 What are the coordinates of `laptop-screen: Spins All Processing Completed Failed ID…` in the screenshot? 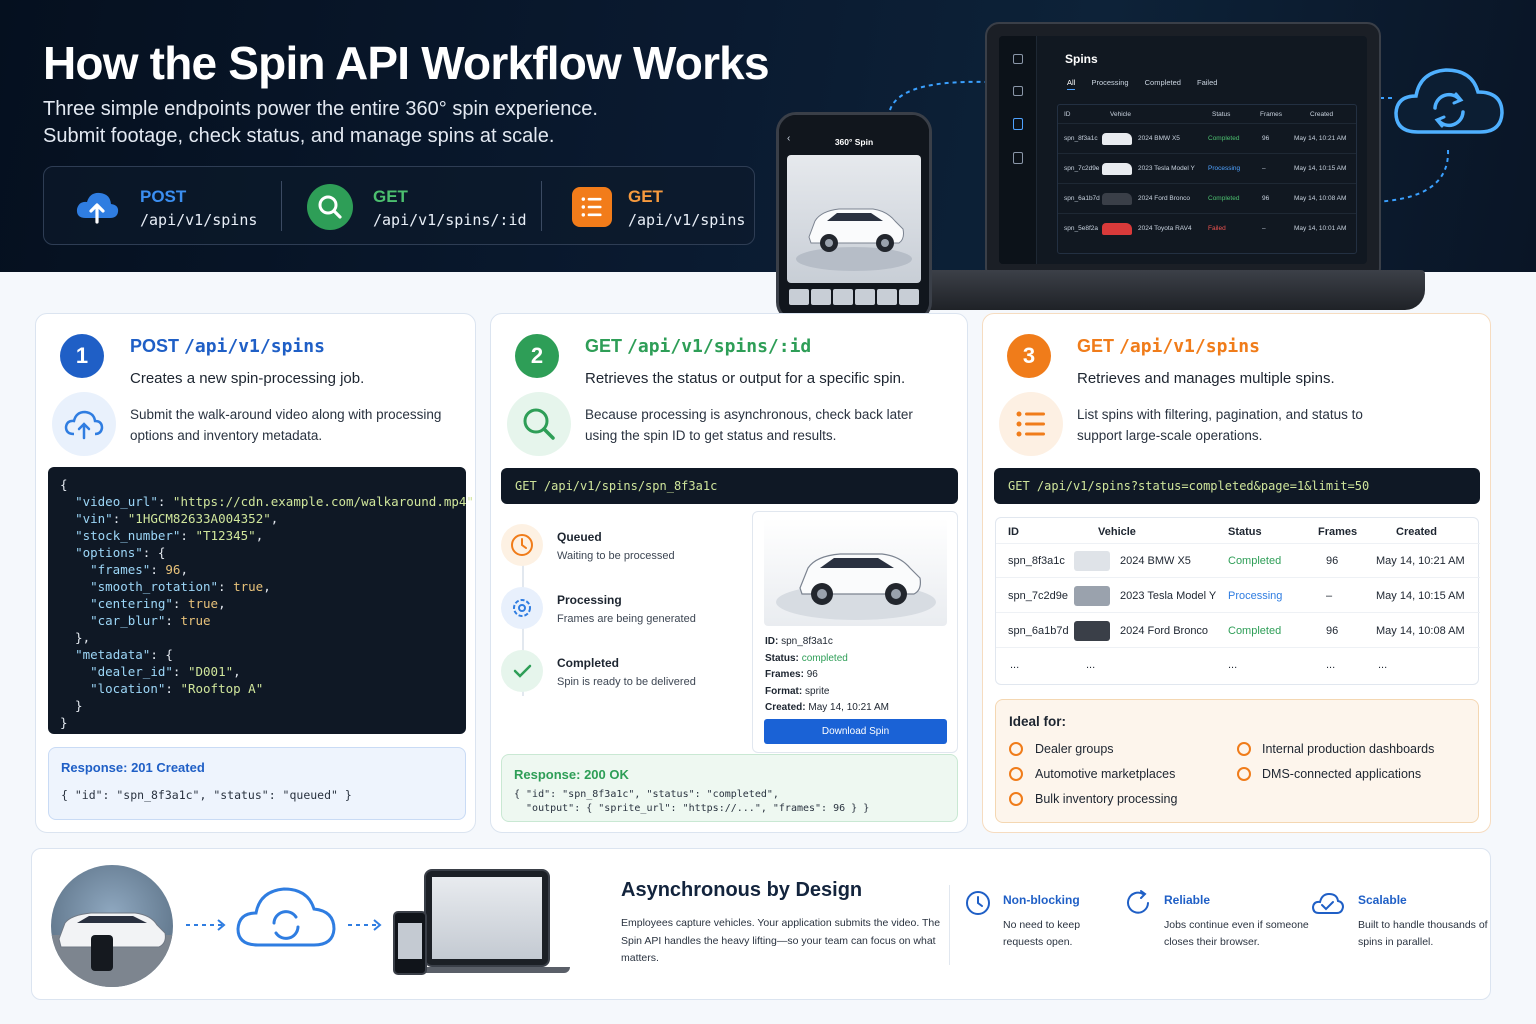 It's located at (1183, 150).